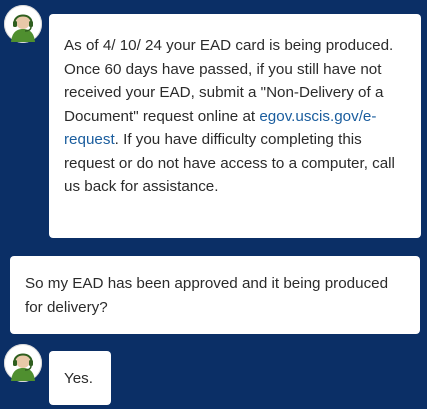 The width and height of the screenshot is (427, 409). I want to click on agent-message-bubble: Yes., so click(80, 378).